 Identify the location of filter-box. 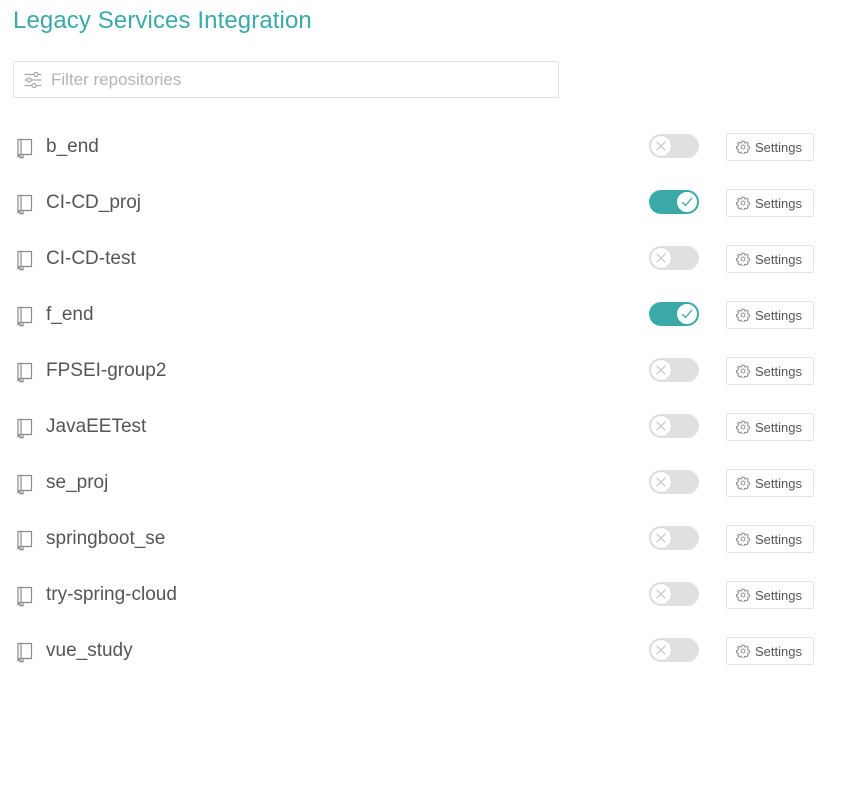
(286, 79).